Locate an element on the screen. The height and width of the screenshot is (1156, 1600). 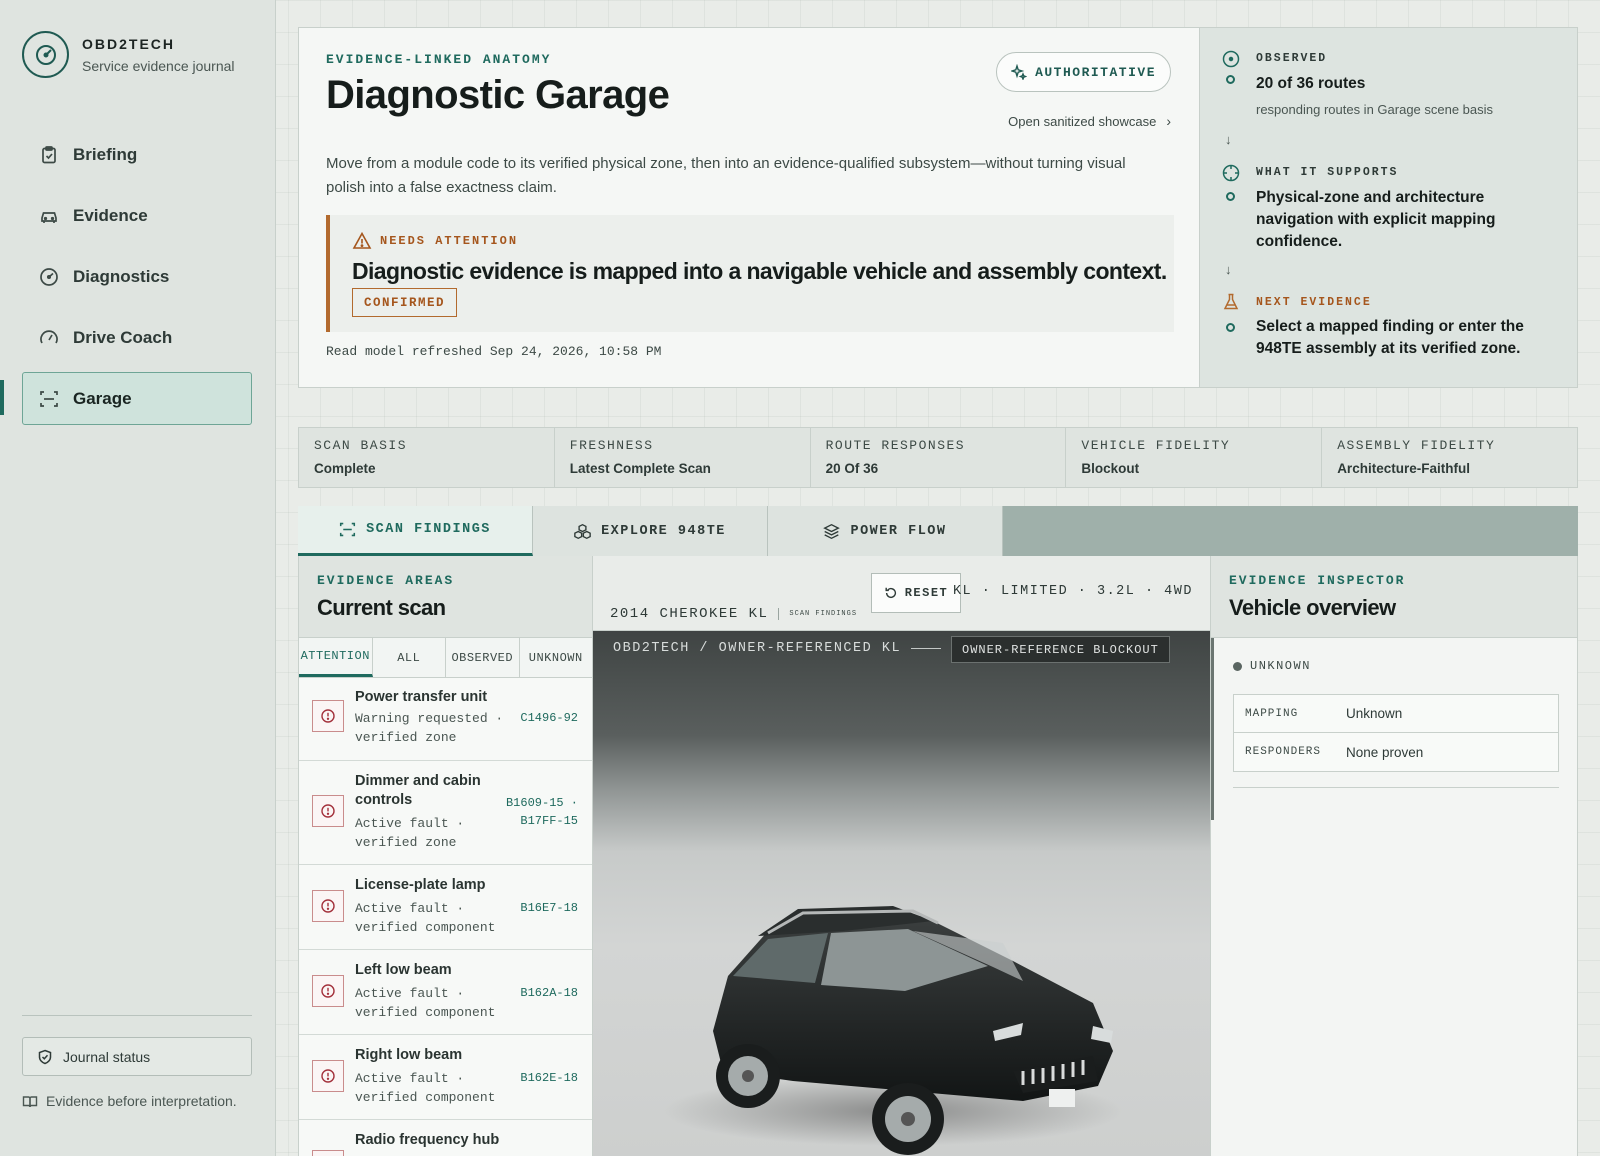
inspector-table: MAPPING Unknown RESPONDERS None proven is located at coordinates (1396, 733).